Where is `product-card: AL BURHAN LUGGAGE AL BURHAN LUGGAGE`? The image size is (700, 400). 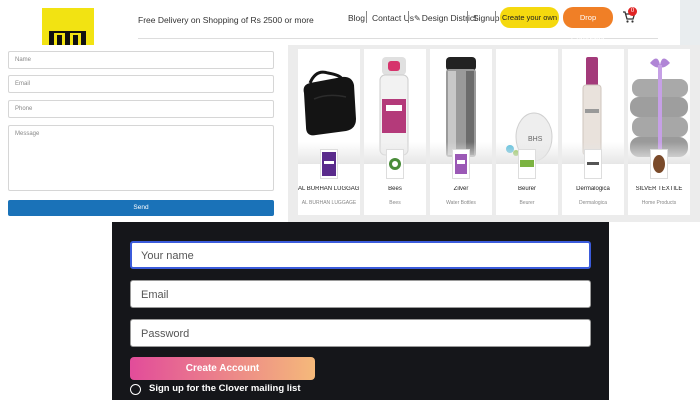
product-card: AL BURHAN LUGGAGE AL BURHAN LUGGAGE is located at coordinates (329, 132).